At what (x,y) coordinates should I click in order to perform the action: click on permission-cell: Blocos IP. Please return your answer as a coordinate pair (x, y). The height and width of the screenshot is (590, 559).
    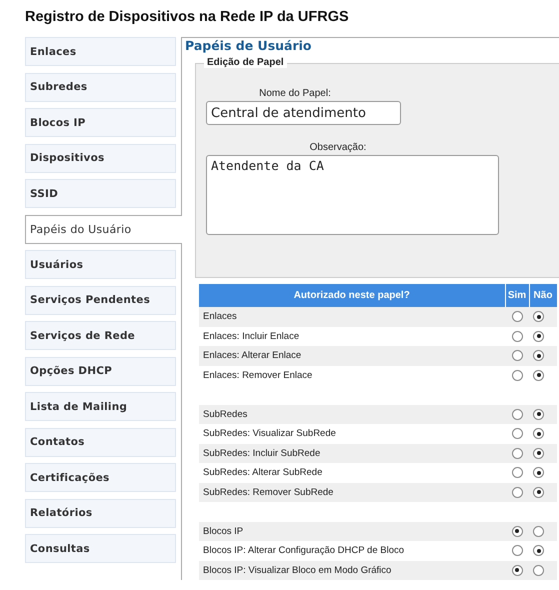
    Looking at the image, I should click on (352, 531).